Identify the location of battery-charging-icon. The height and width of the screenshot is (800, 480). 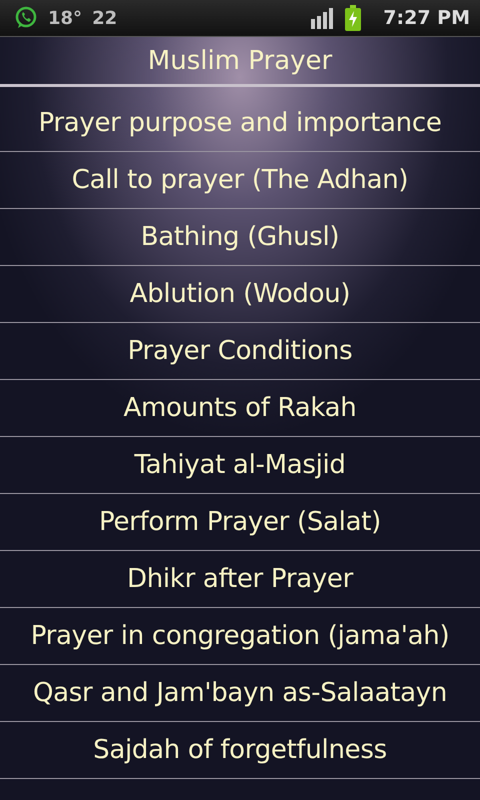
(353, 18).